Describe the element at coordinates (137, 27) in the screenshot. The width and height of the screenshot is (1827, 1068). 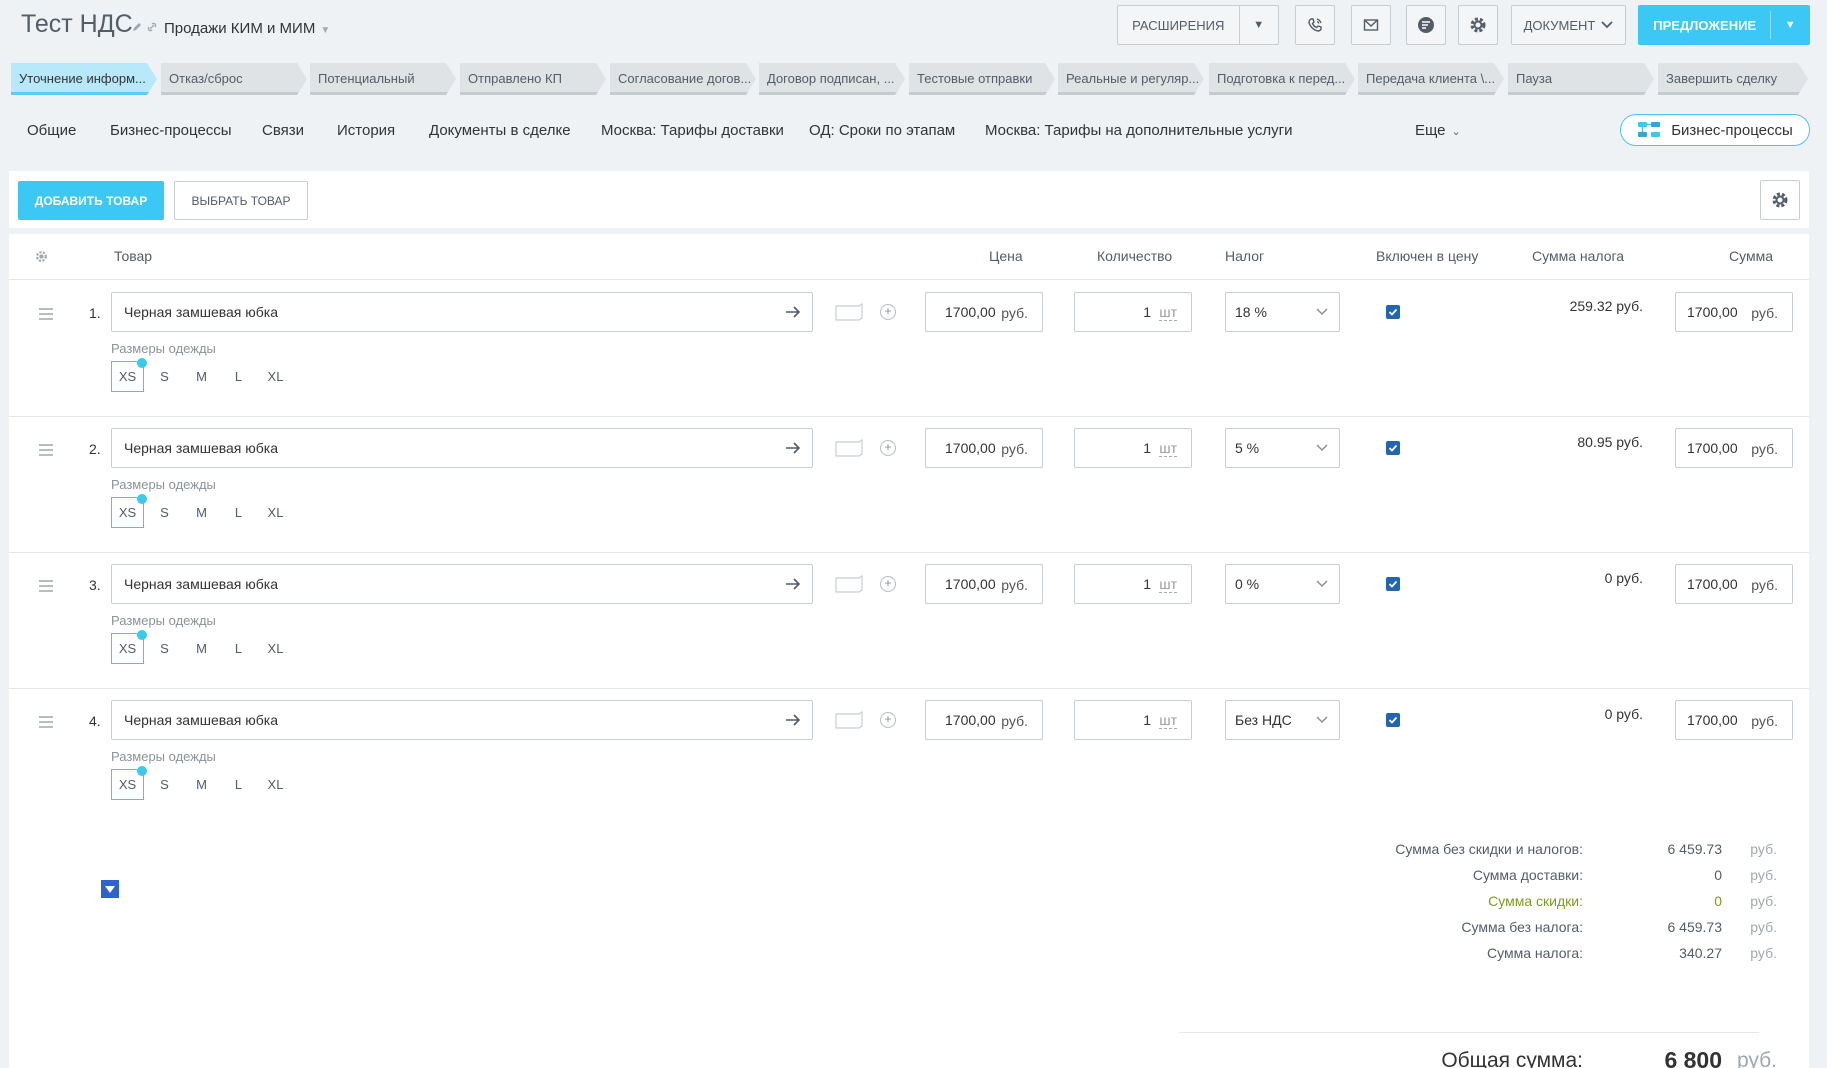
I see `pencil-icon` at that location.